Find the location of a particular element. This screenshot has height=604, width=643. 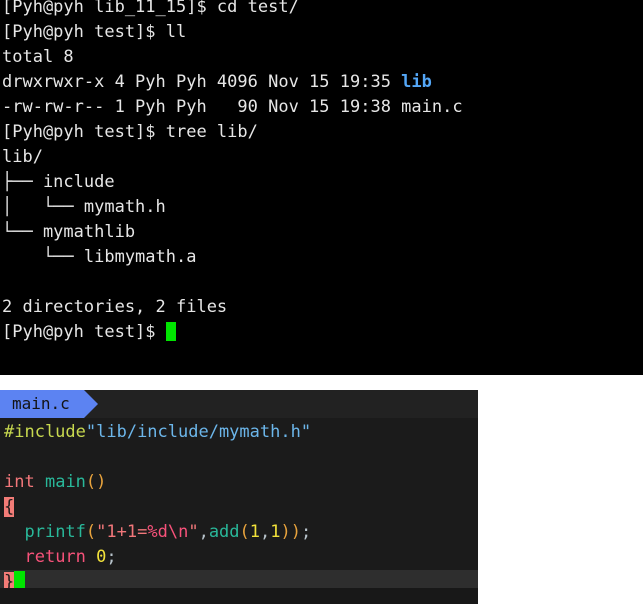

open-paren: ( is located at coordinates (91, 532).